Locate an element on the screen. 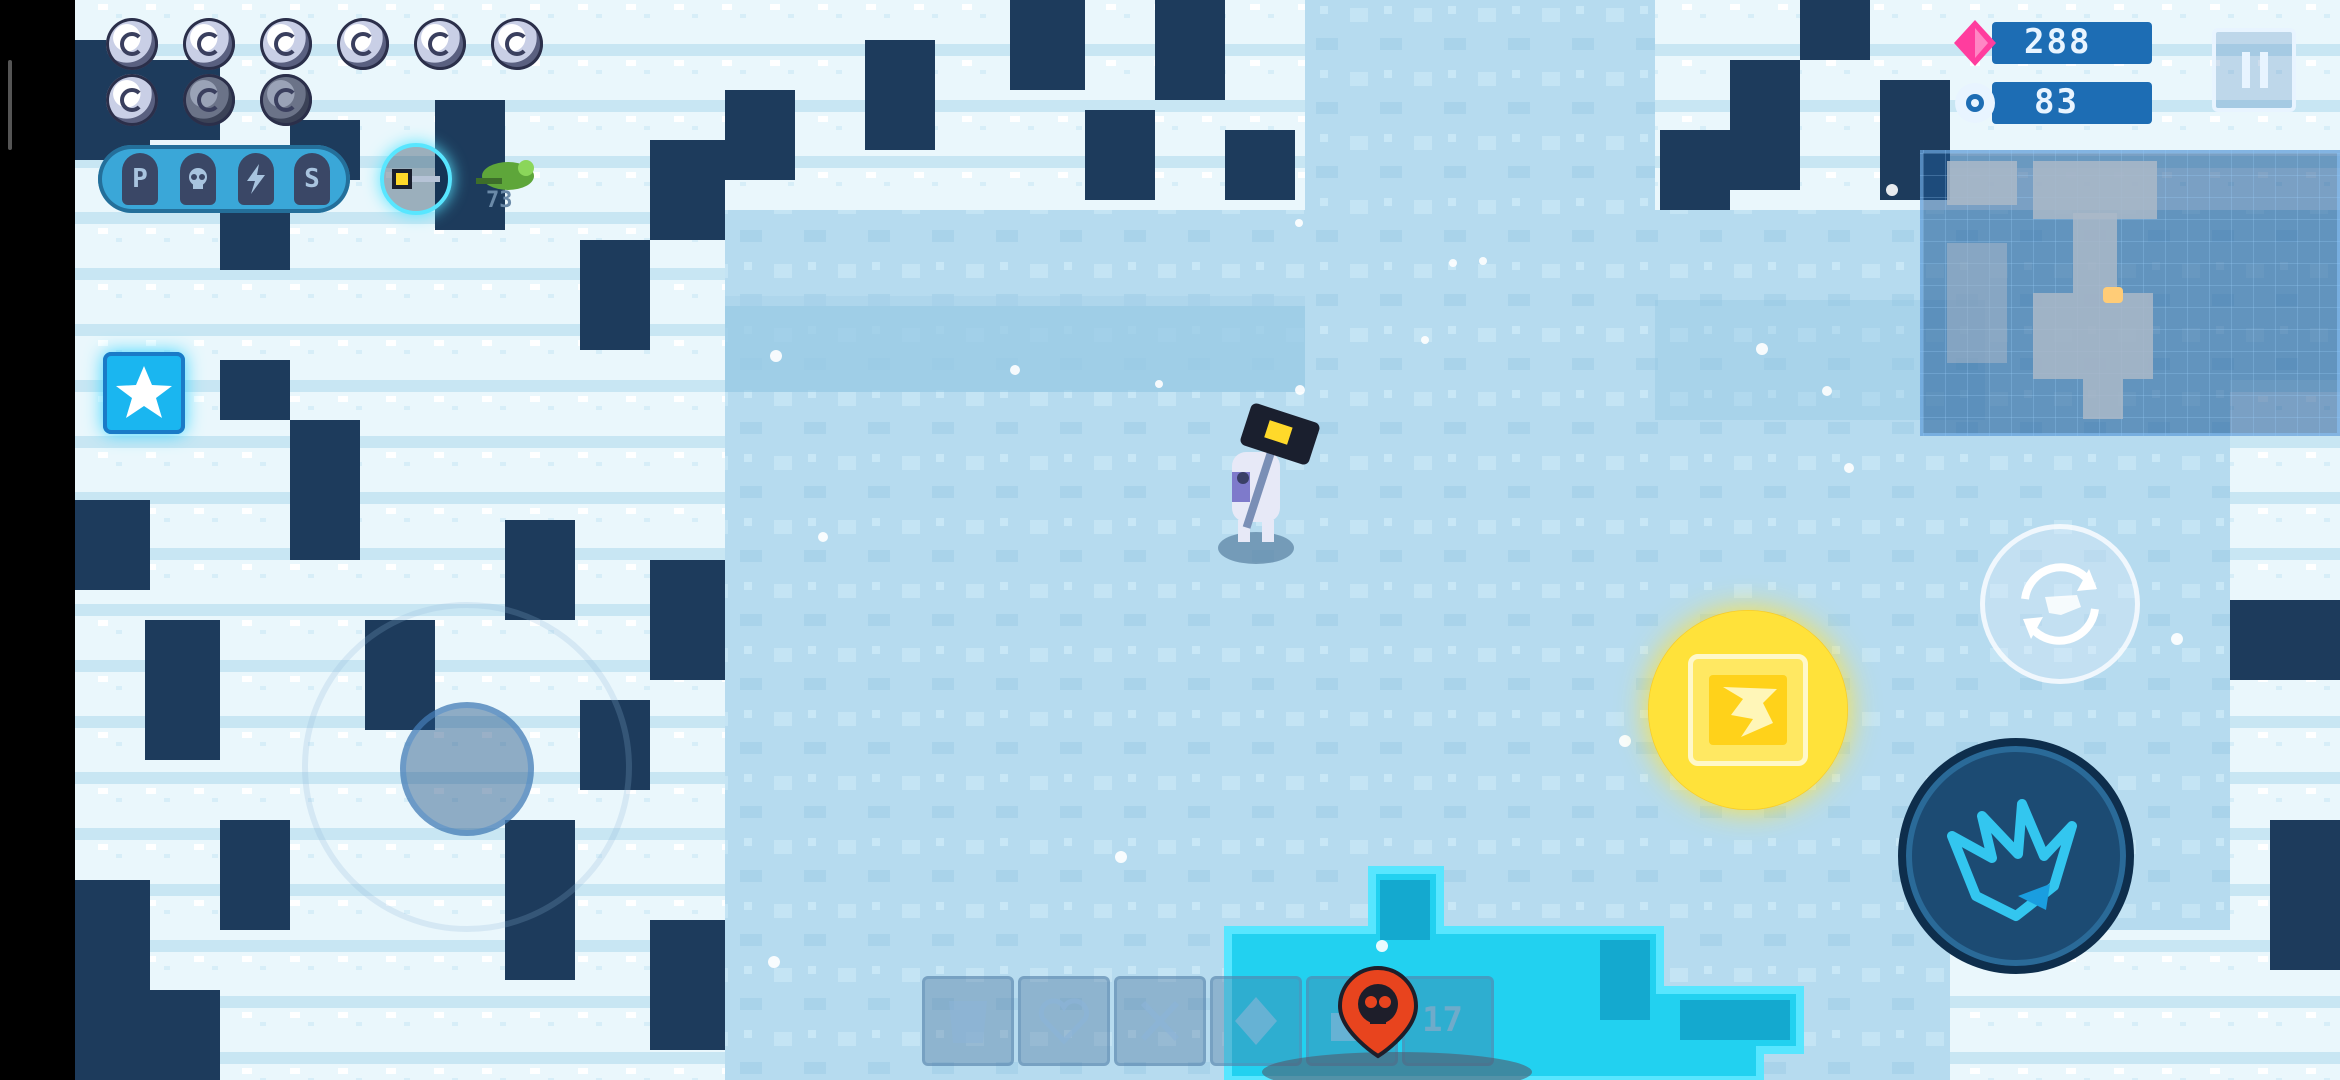  weapon-ammo-count: 73 is located at coordinates (499, 200).